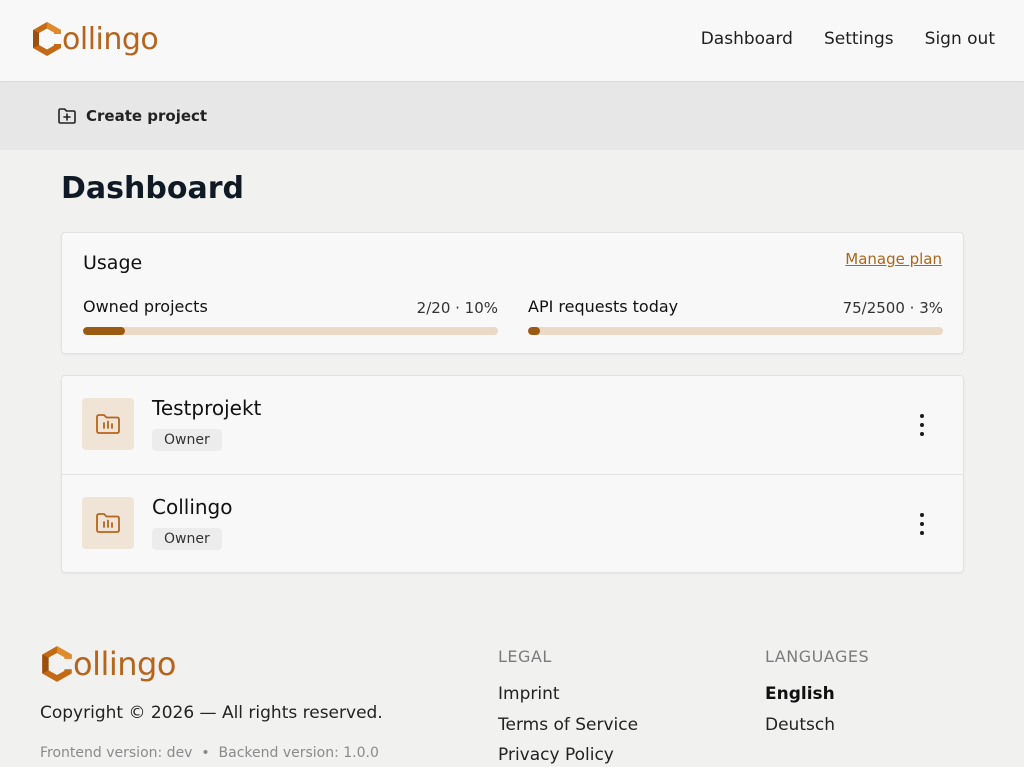 The image size is (1024, 767). What do you see at coordinates (892, 308) in the screenshot?
I see `api-requests-value: 75/2500 · 3%` at bounding box center [892, 308].